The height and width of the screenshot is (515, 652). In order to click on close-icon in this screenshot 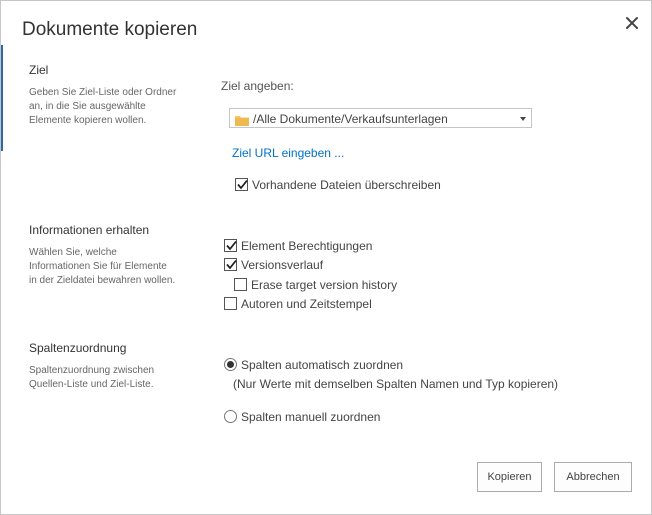, I will do `click(632, 23)`.